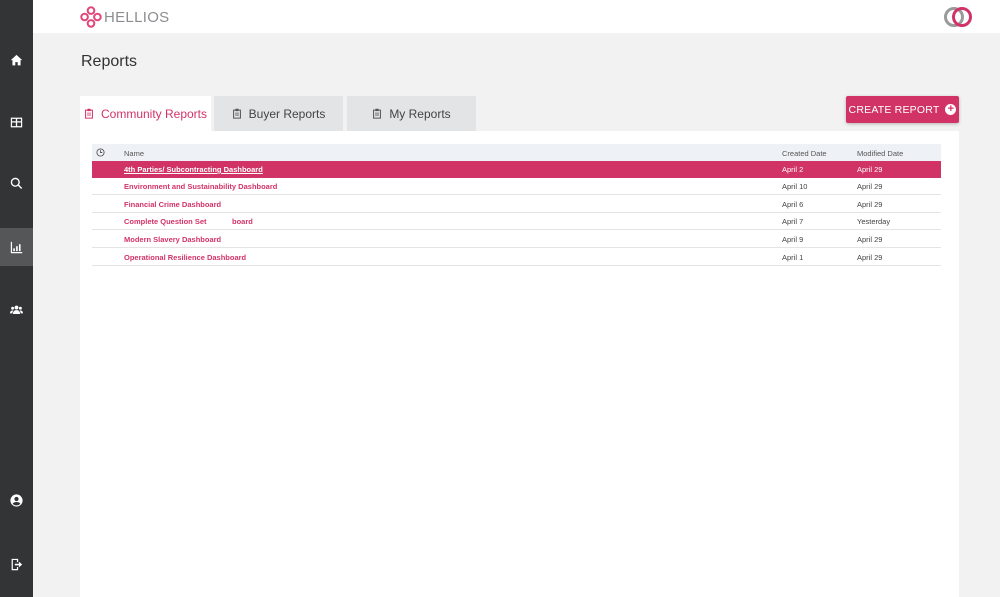 This screenshot has height=597, width=1000. I want to click on chart-icon, so click(16, 247).